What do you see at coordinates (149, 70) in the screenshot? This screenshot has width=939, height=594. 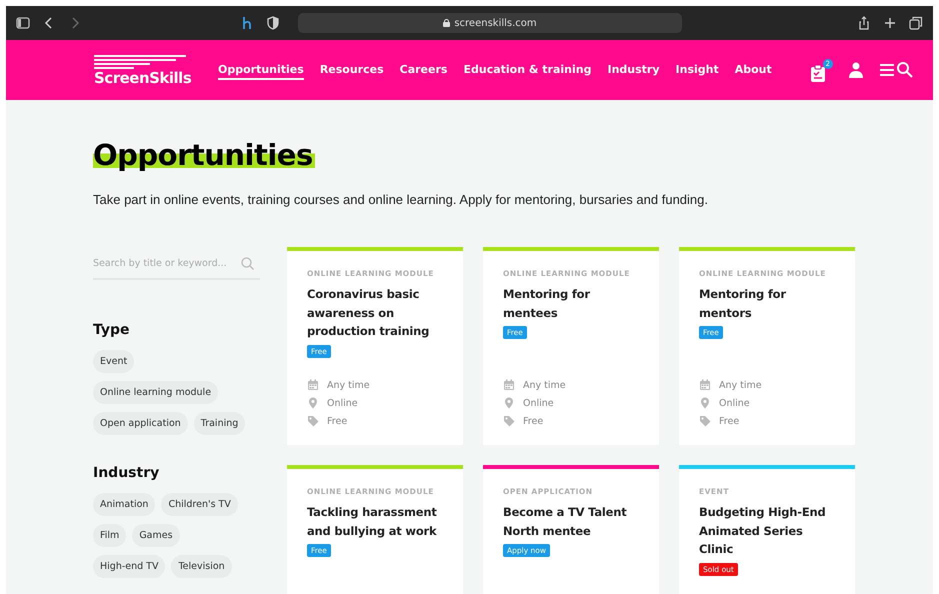 I see `logo: ScreenSkills` at bounding box center [149, 70].